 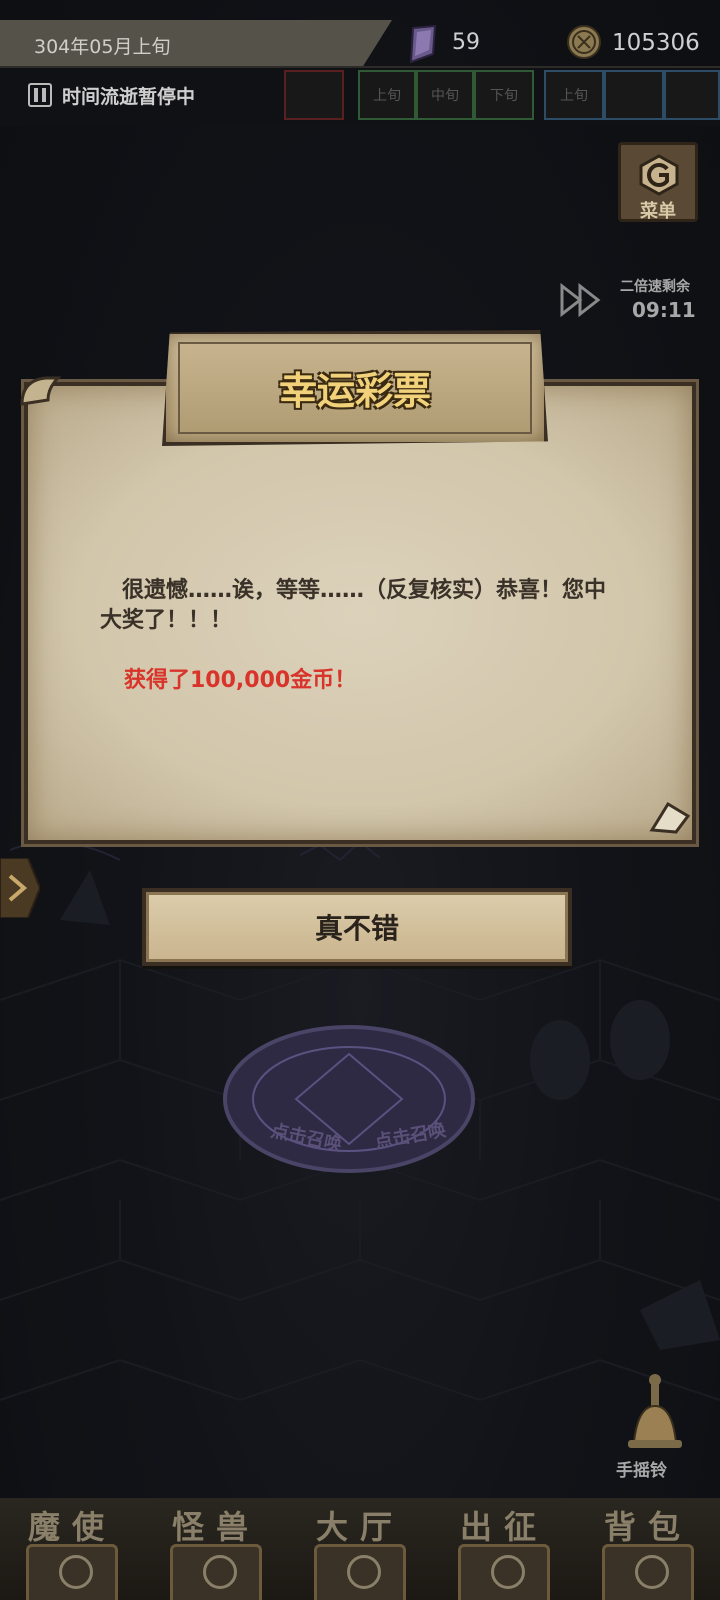 I want to click on confirm-button: 真不错, so click(x=357, y=927).